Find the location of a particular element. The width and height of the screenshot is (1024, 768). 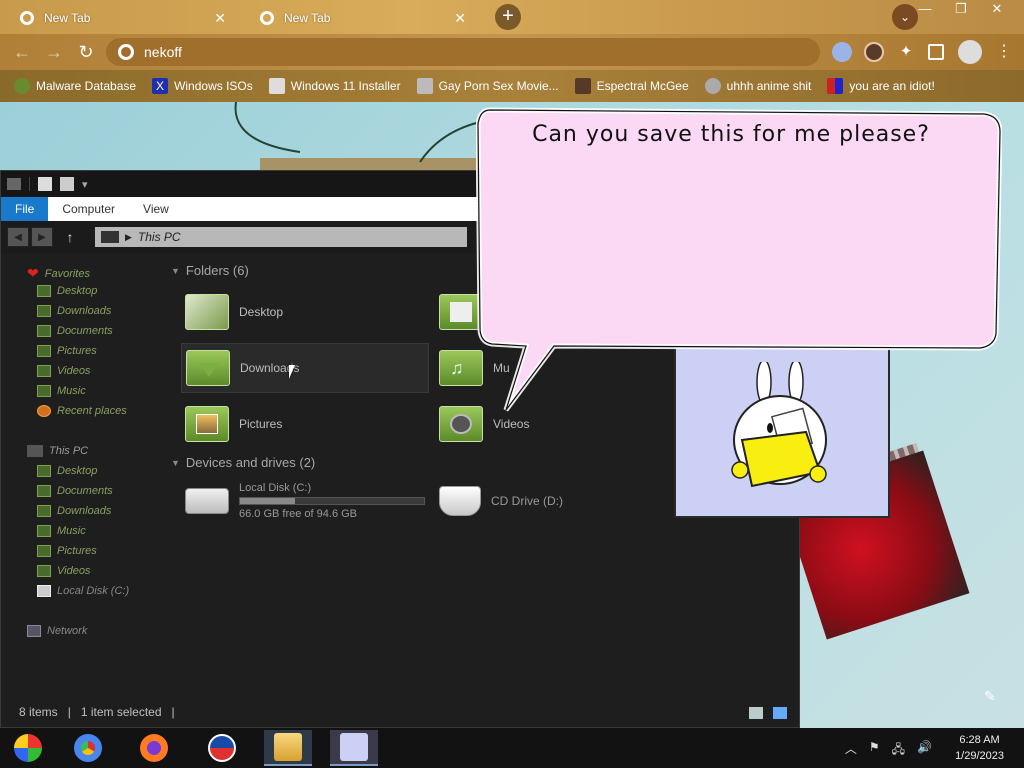

tiles-view-icon is located at coordinates (780, 713).